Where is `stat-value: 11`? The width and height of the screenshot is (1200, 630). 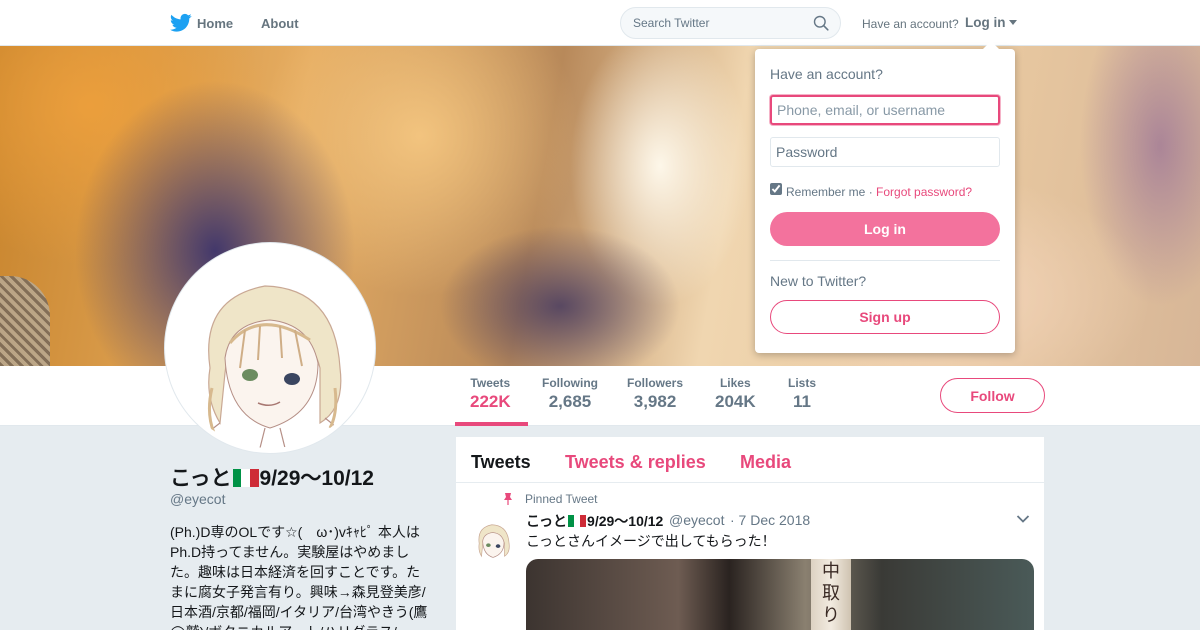
stat-value: 11 is located at coordinates (802, 401).